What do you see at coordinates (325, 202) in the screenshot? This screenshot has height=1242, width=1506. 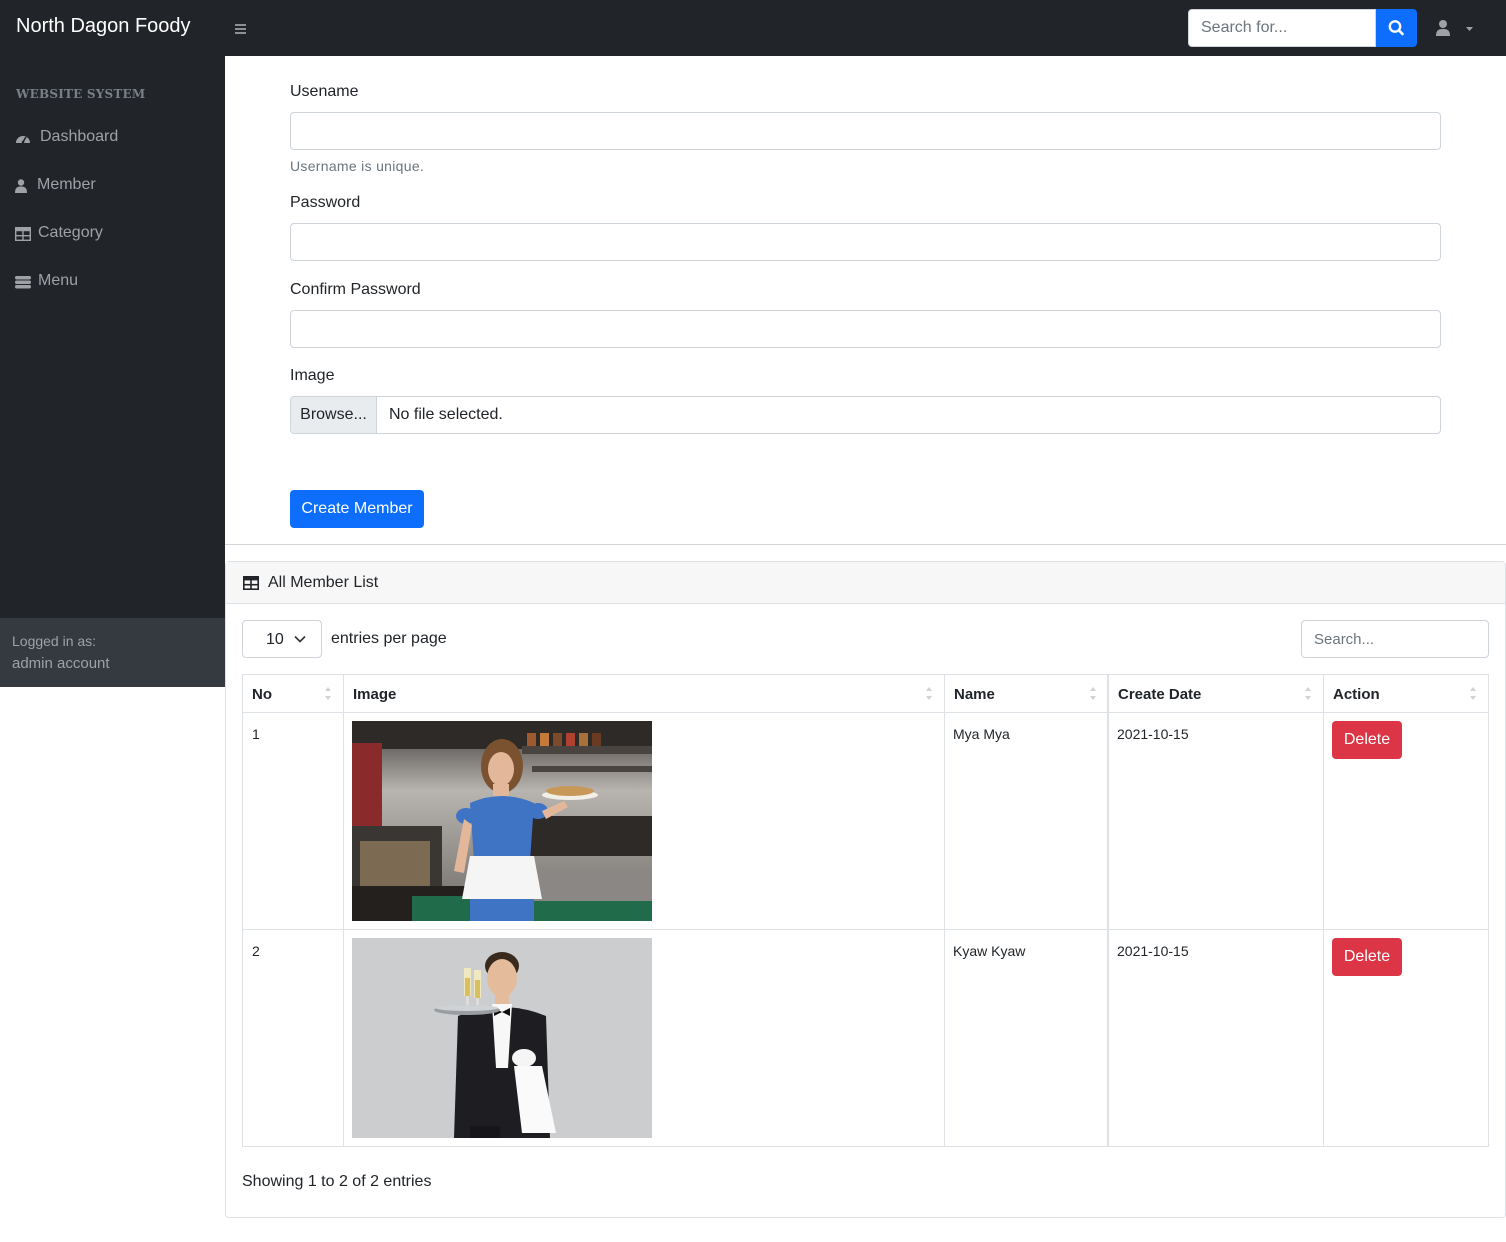 I see `password-label: Password` at bounding box center [325, 202].